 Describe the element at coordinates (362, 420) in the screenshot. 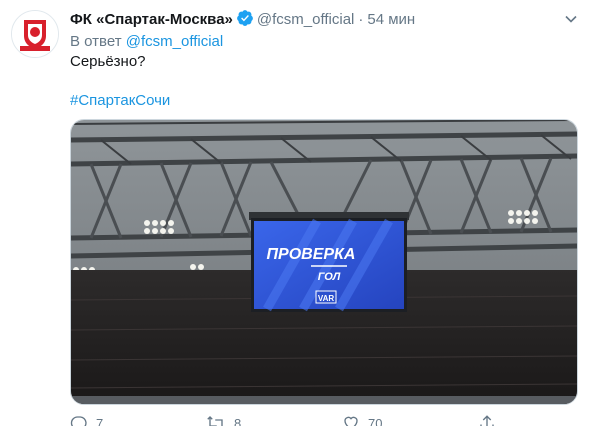

I see `like-button: 70` at that location.